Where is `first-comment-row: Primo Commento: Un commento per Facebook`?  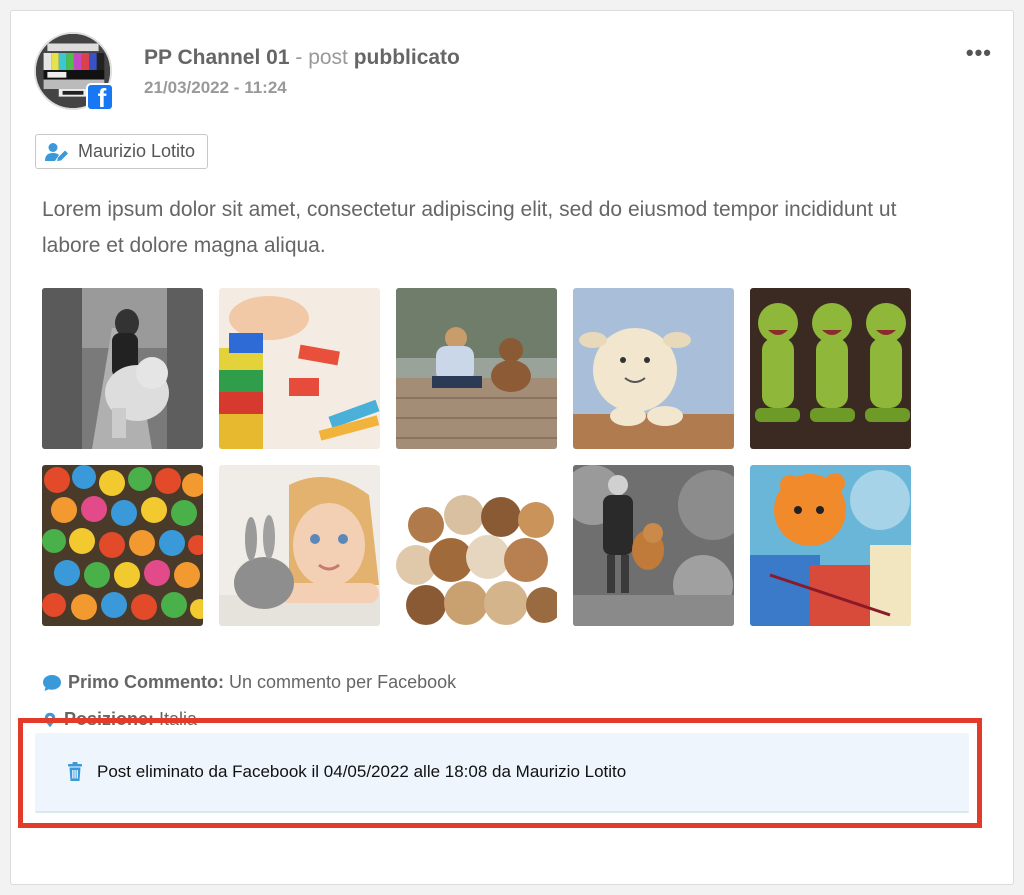 first-comment-row: Primo Commento: Un commento per Facebook is located at coordinates (249, 682).